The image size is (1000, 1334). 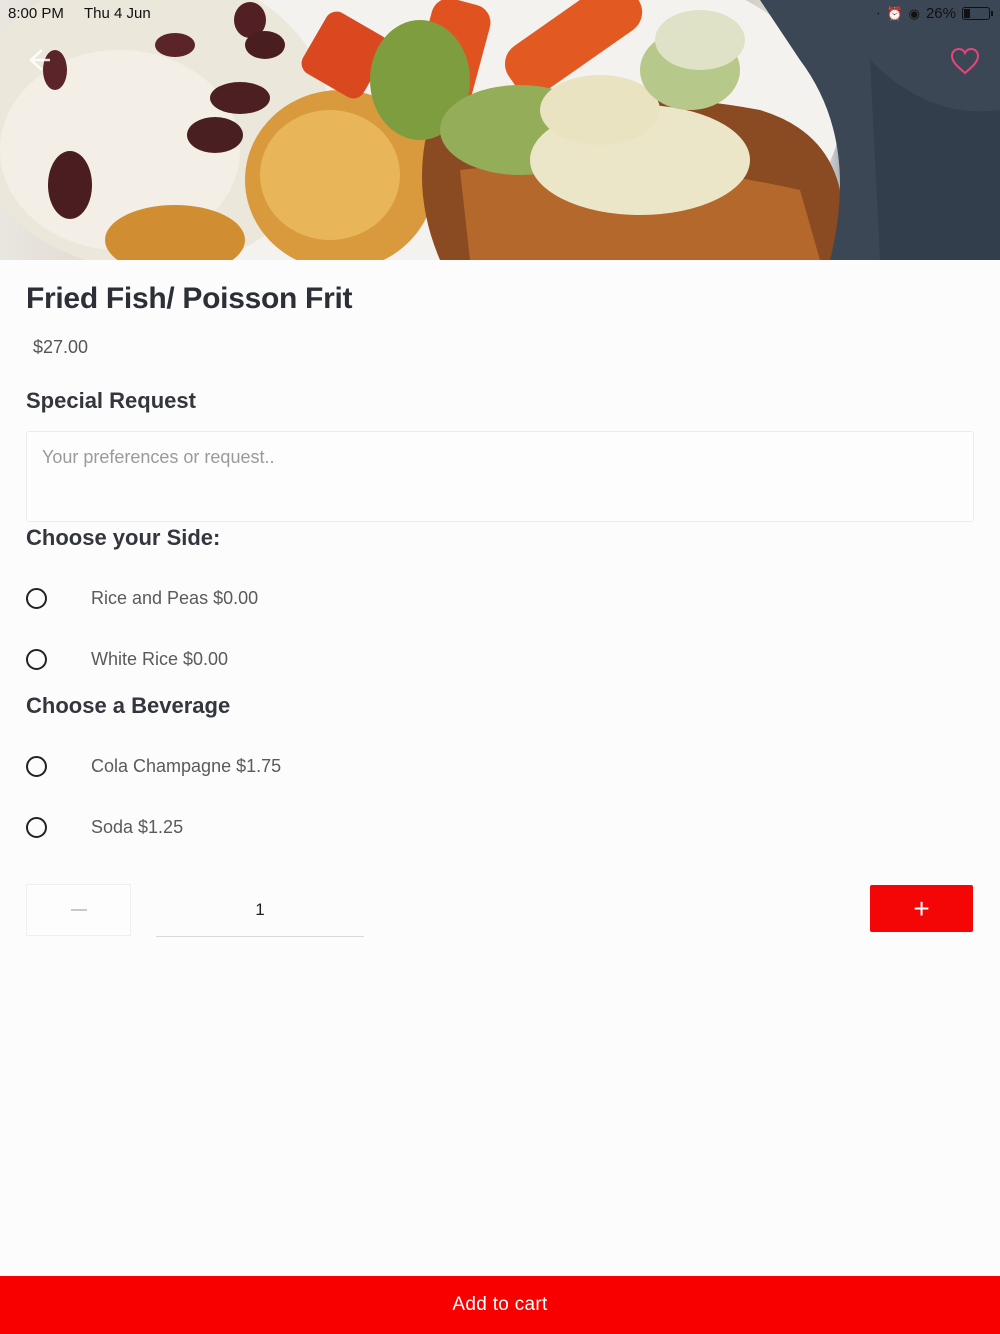 What do you see at coordinates (914, 13) in the screenshot?
I see `rotation-lock-icon: ◉` at bounding box center [914, 13].